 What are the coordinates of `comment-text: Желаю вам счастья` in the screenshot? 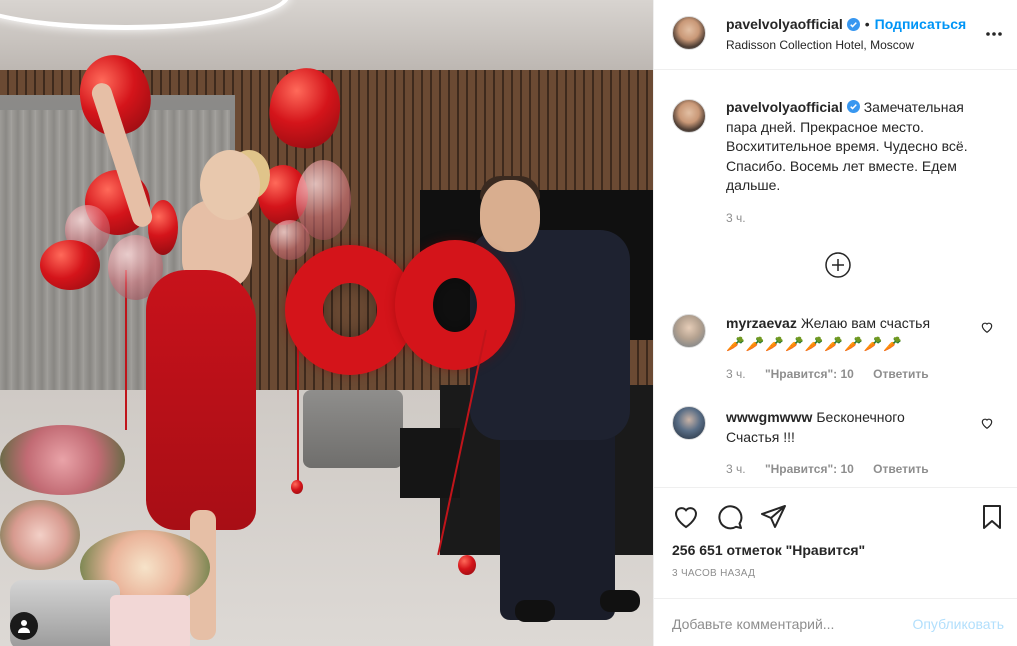 It's located at (865, 323).